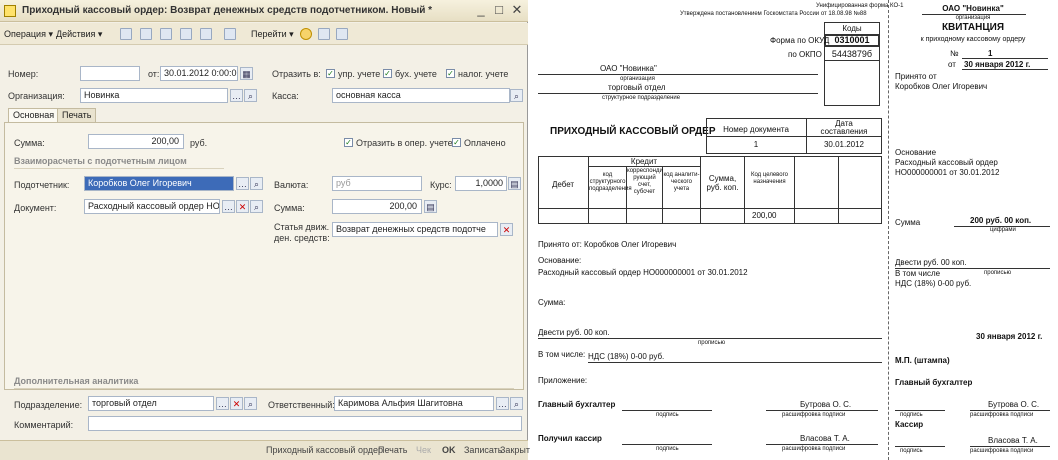  I want to click on debit-label: Дебет, so click(563, 184).